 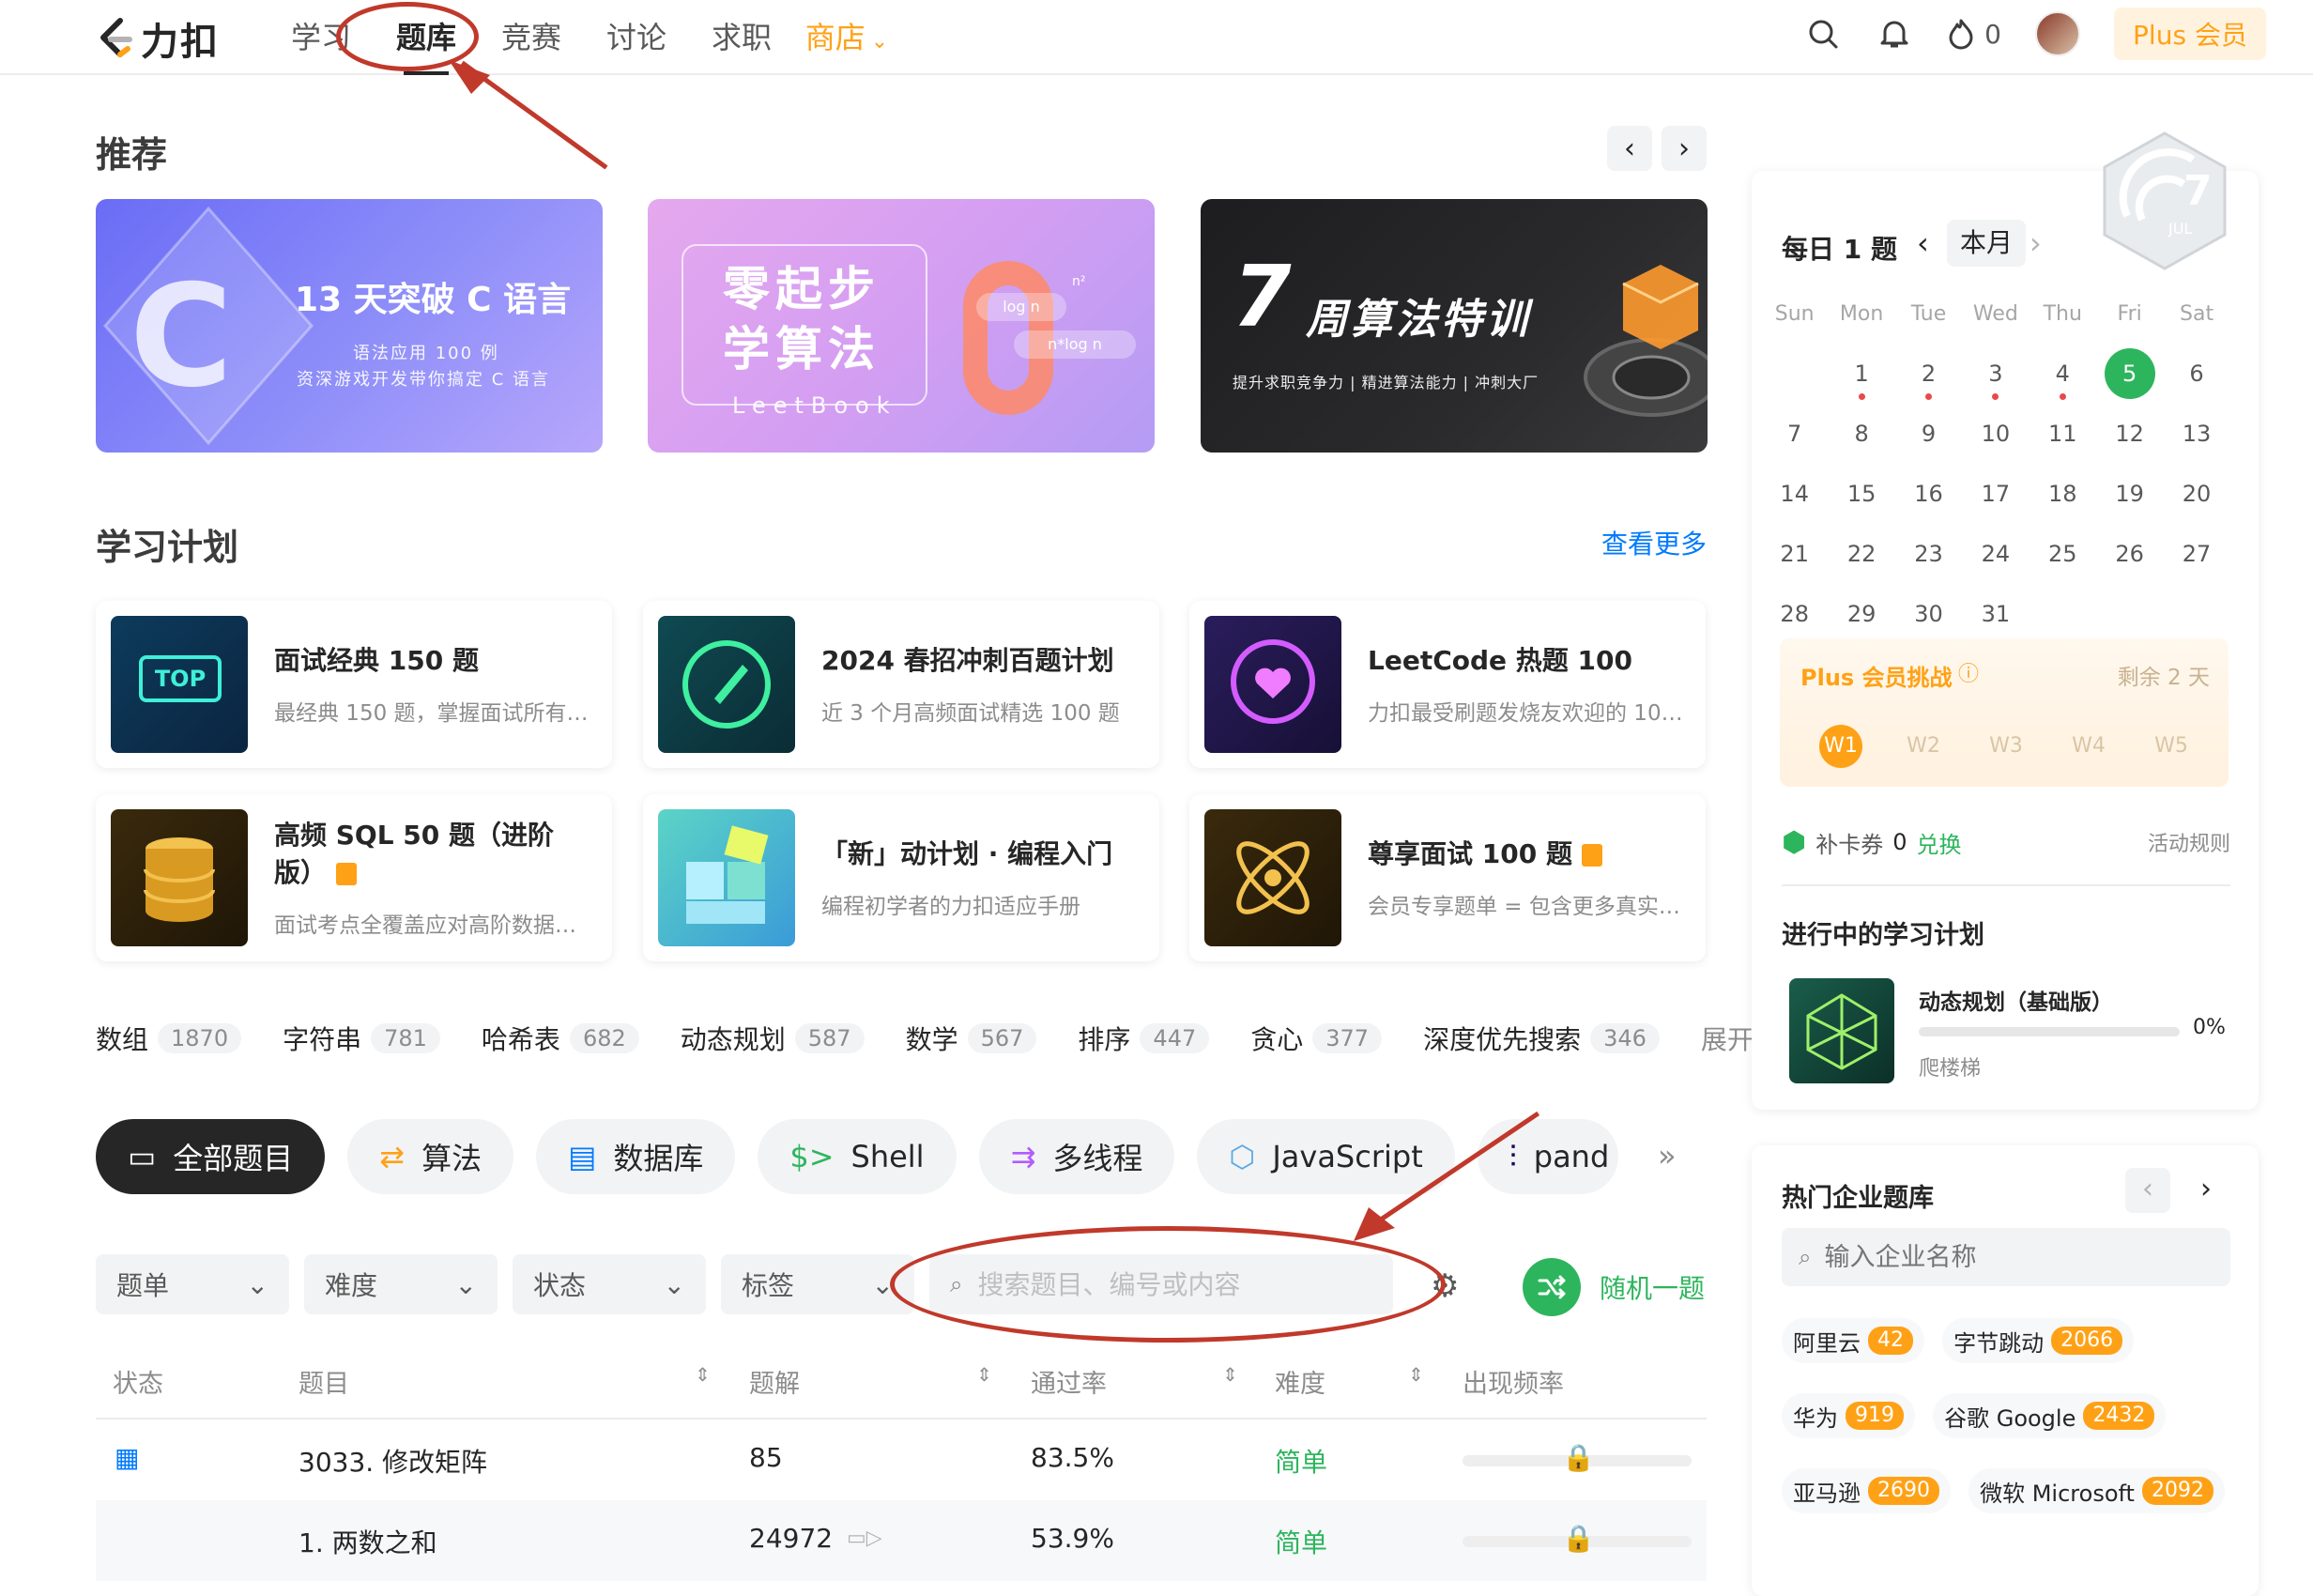 I want to click on calendar-day: 23, so click(x=1928, y=554).